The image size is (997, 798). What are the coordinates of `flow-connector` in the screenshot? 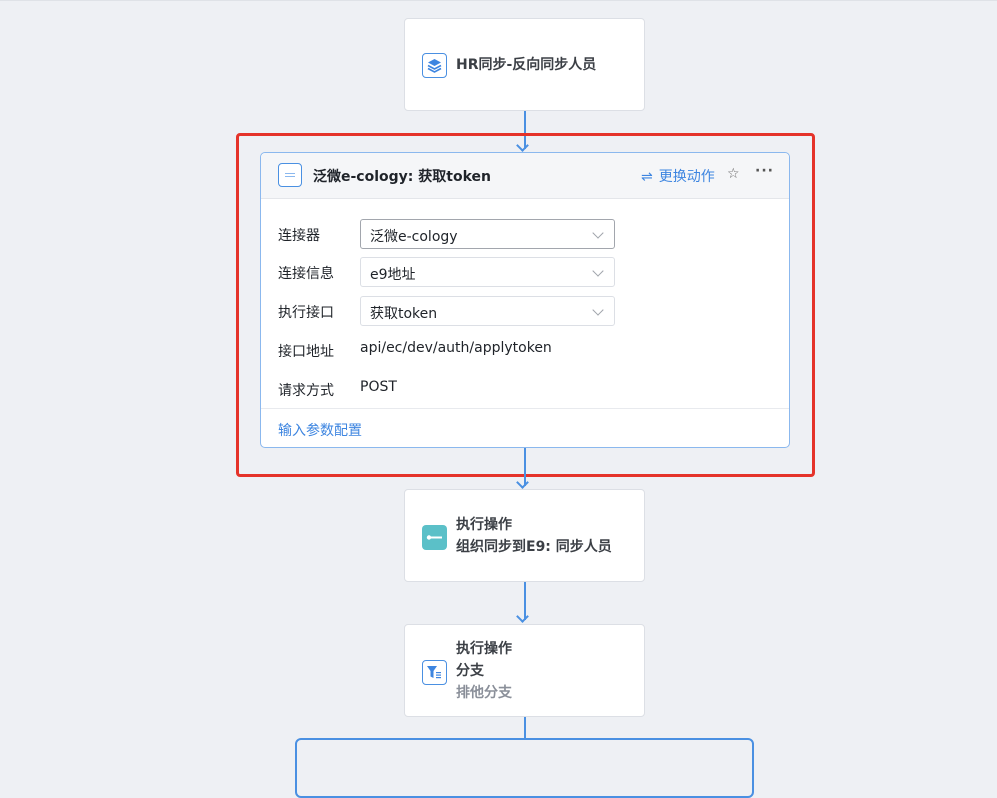 It's located at (525, 728).